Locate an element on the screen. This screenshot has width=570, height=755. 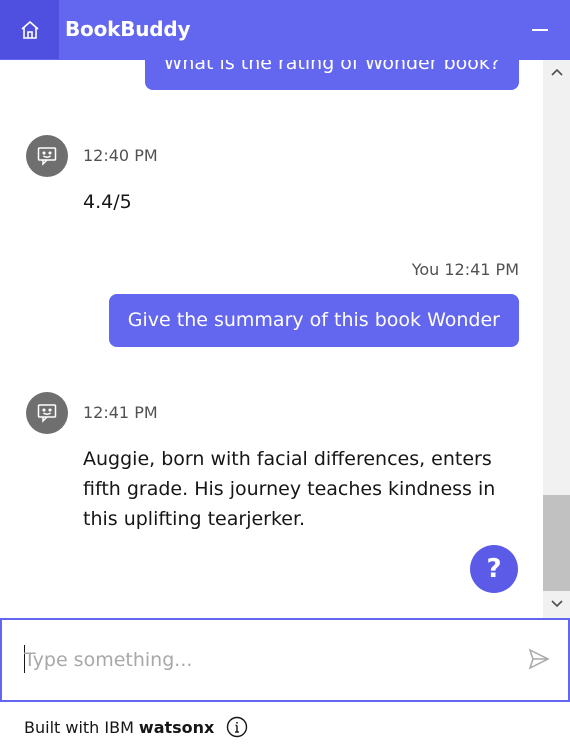
user-message-text: What is the rating of Wonder book? is located at coordinates (331, 67).